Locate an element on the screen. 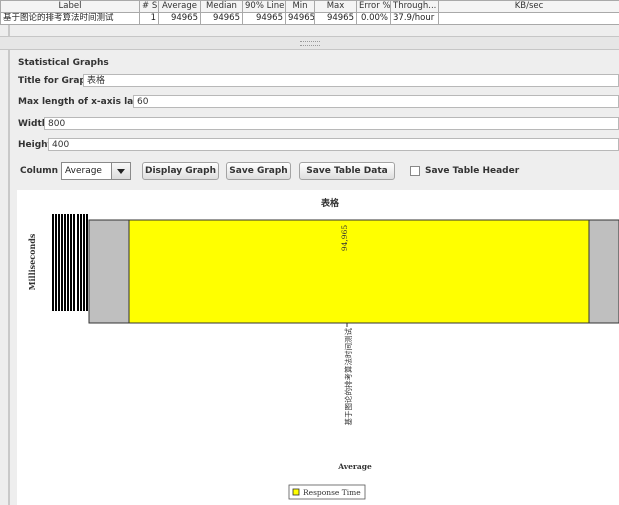  width-input: 800 is located at coordinates (331, 123).